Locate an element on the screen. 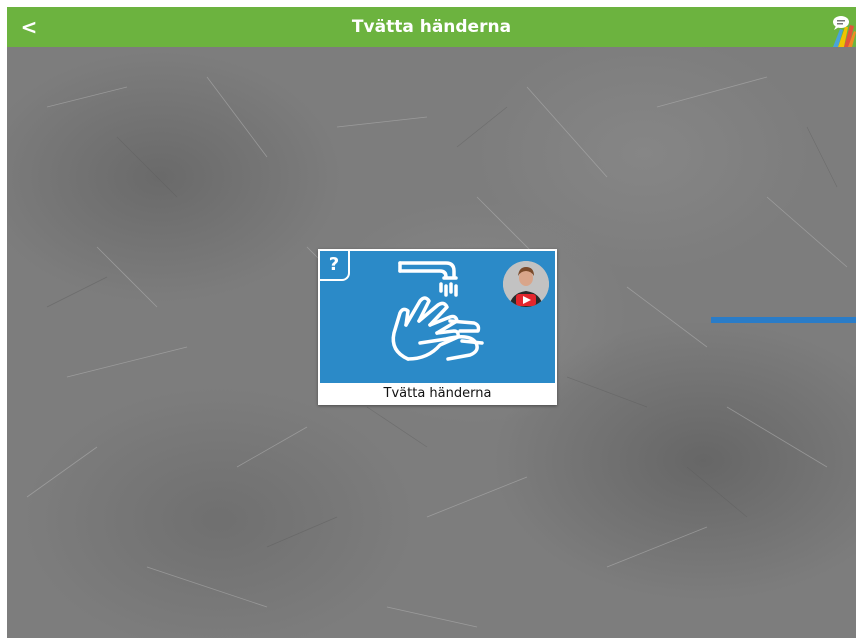 The width and height of the screenshot is (856, 638). card-label: Tvätta händerna is located at coordinates (437, 393).